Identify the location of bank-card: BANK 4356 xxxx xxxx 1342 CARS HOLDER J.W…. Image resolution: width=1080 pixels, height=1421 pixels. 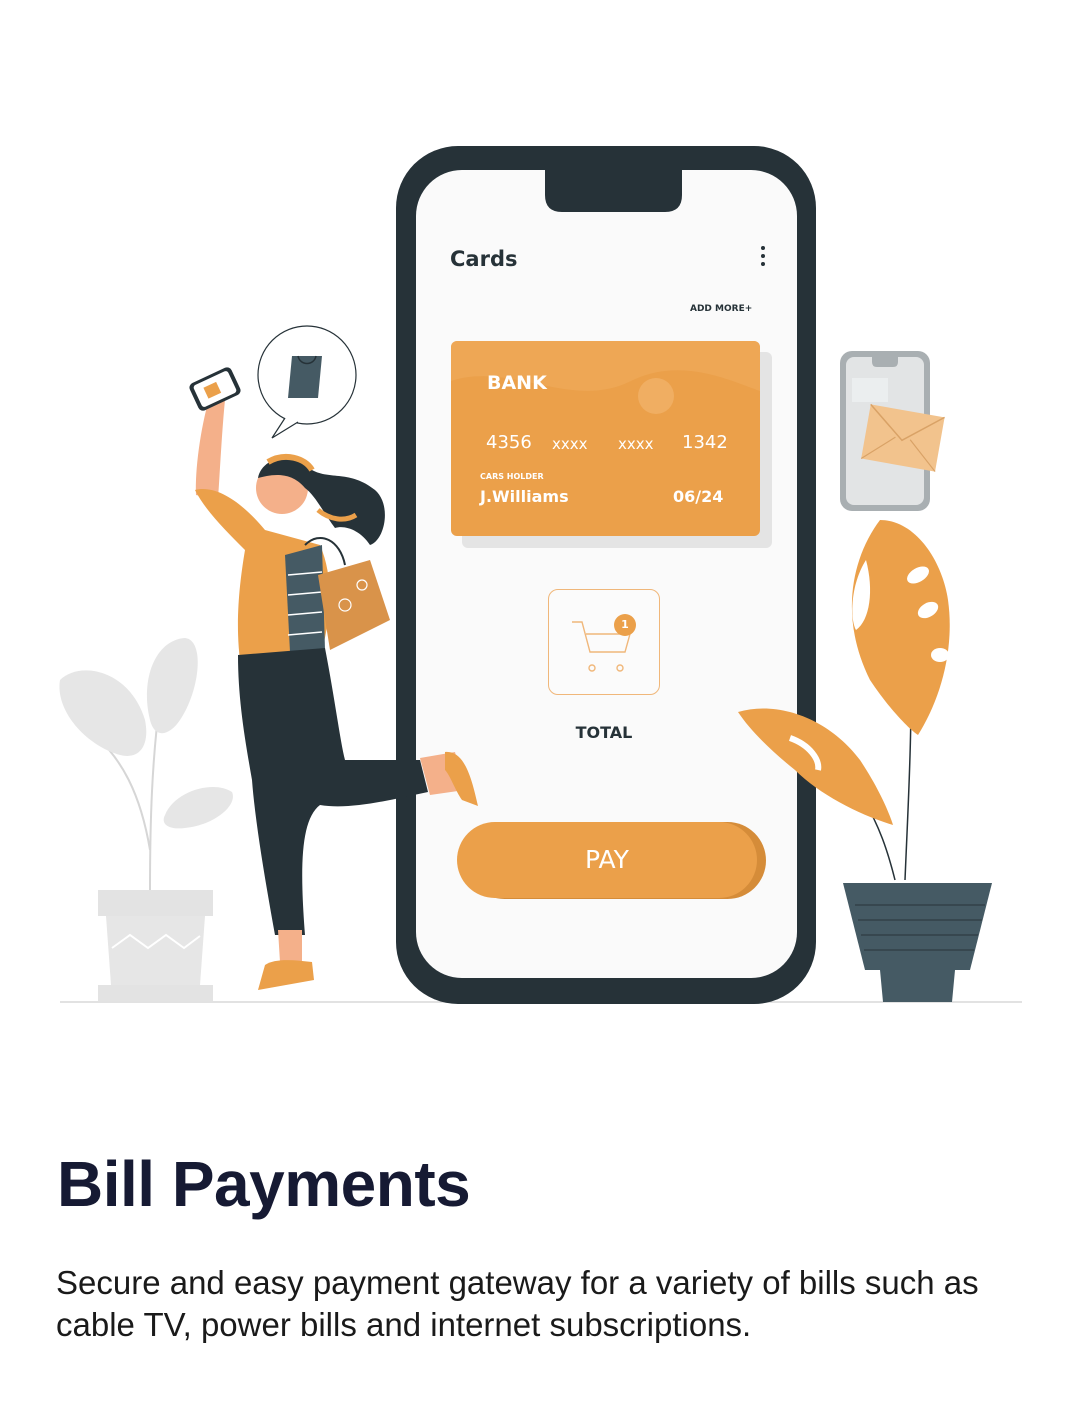
(605, 438).